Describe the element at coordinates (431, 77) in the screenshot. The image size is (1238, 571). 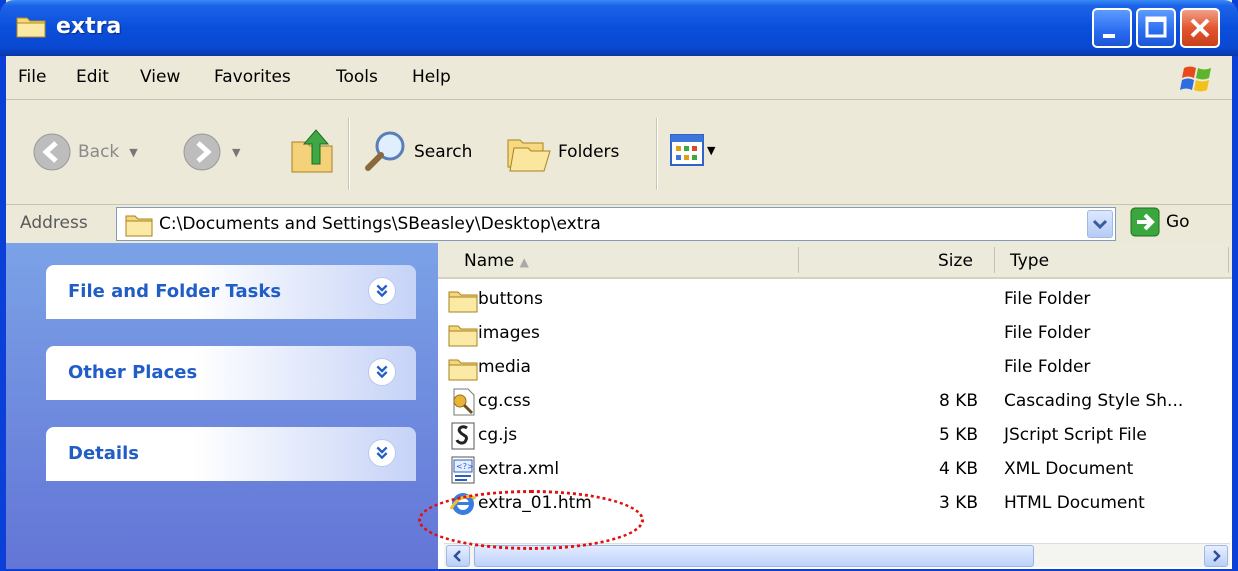
I see `menu-help: Help` at that location.